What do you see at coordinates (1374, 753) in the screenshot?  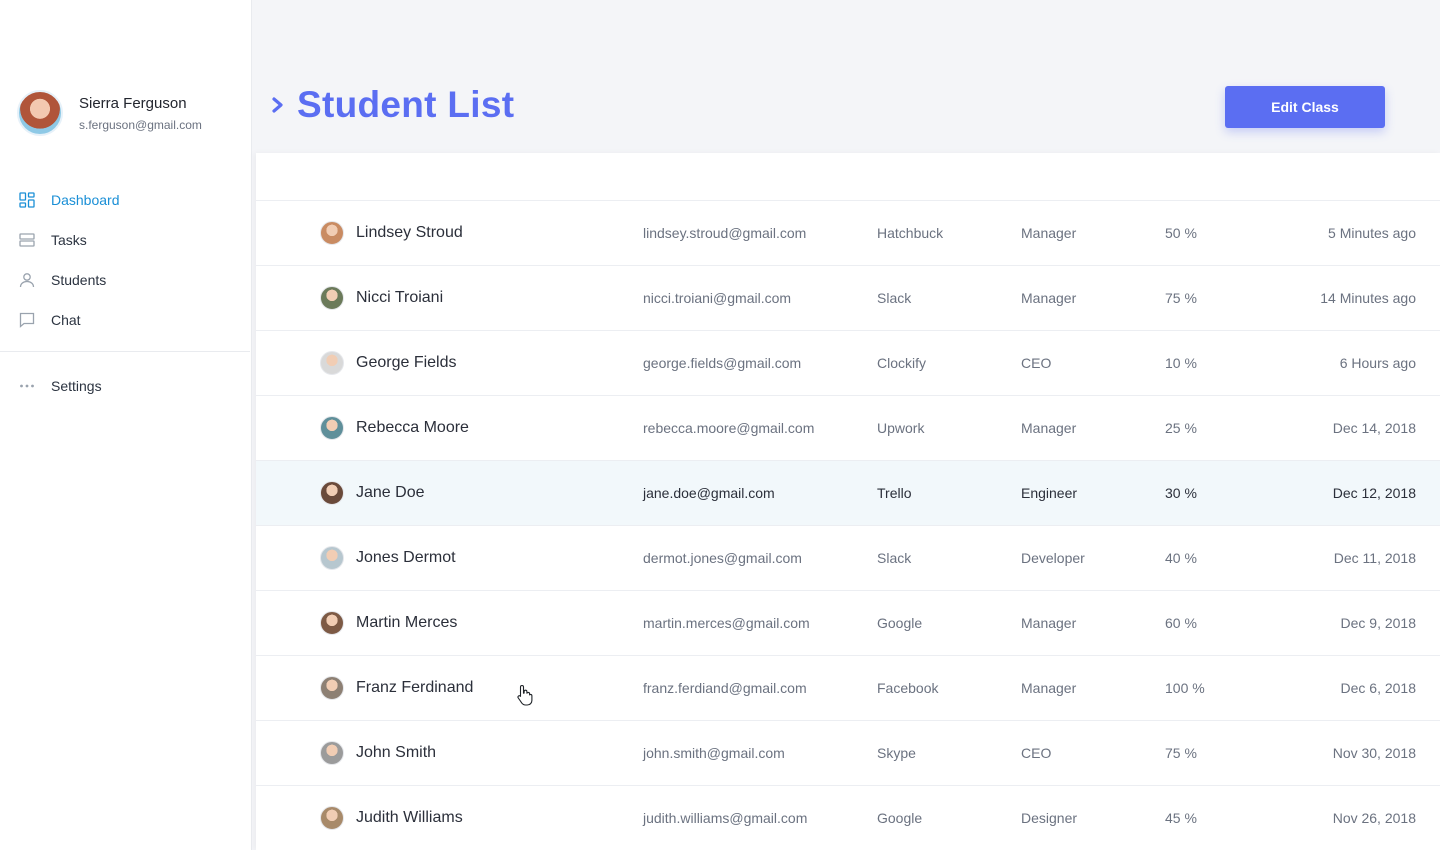 I see `student-last-active: Nov 30, 2018` at bounding box center [1374, 753].